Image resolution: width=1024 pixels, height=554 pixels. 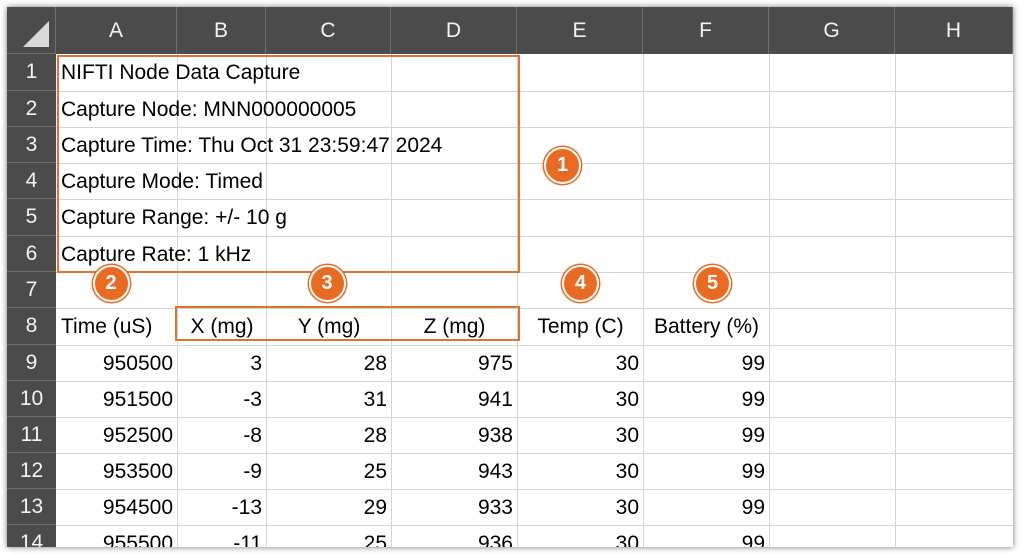 I want to click on row-header-6: 6, so click(x=31, y=254).